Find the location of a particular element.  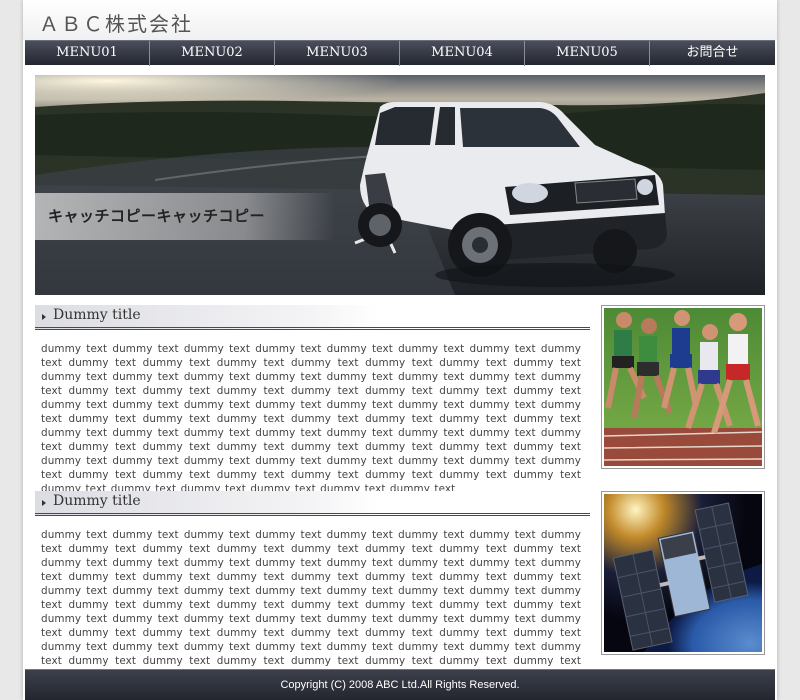

nav-item-contact: お問合せ is located at coordinates (712, 53).